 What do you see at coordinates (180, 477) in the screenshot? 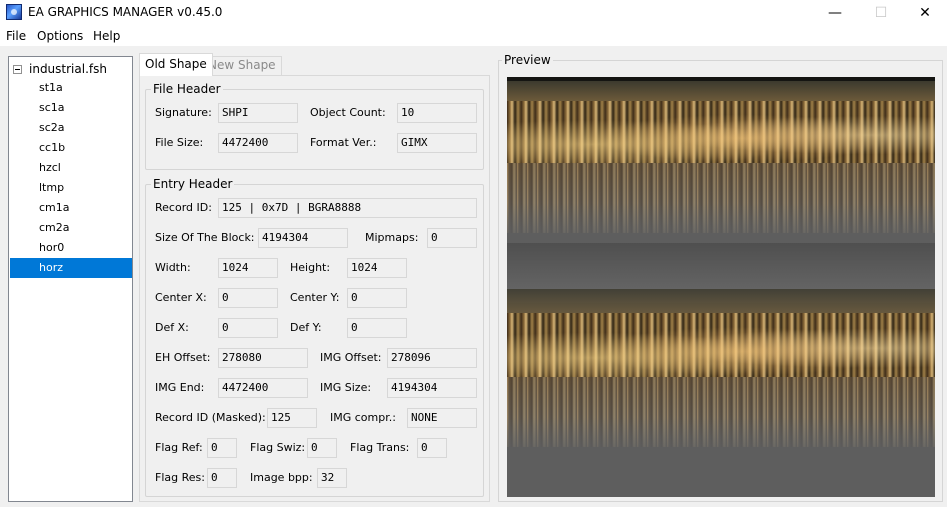
I see `flag-res-label: Flag Res:` at bounding box center [180, 477].